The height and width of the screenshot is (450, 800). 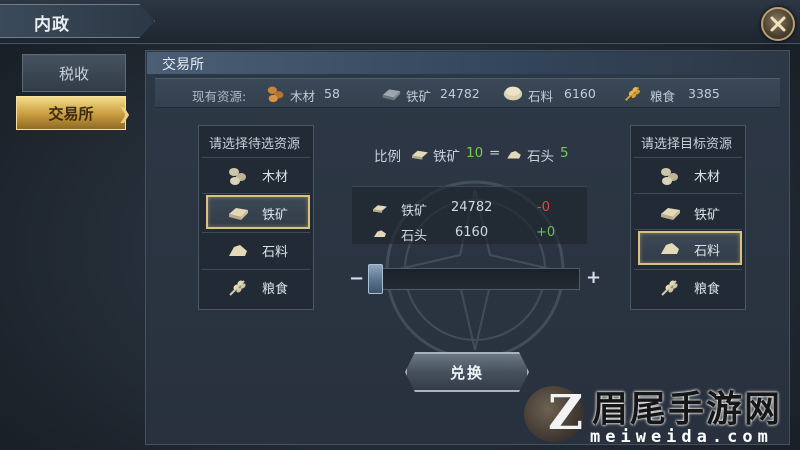 I want to click on trade-row-iron-amount: 24782, so click(x=472, y=207).